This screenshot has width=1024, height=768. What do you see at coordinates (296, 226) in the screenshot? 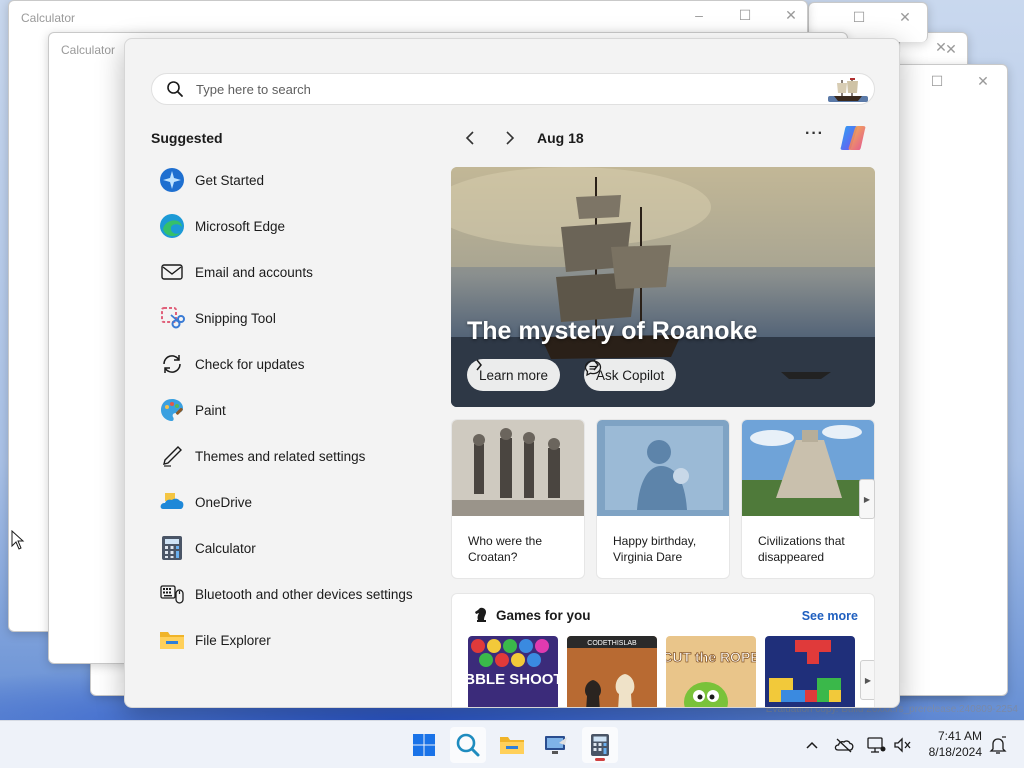
I see `app-microsoft-edge: Microsoft Edge` at bounding box center [296, 226].